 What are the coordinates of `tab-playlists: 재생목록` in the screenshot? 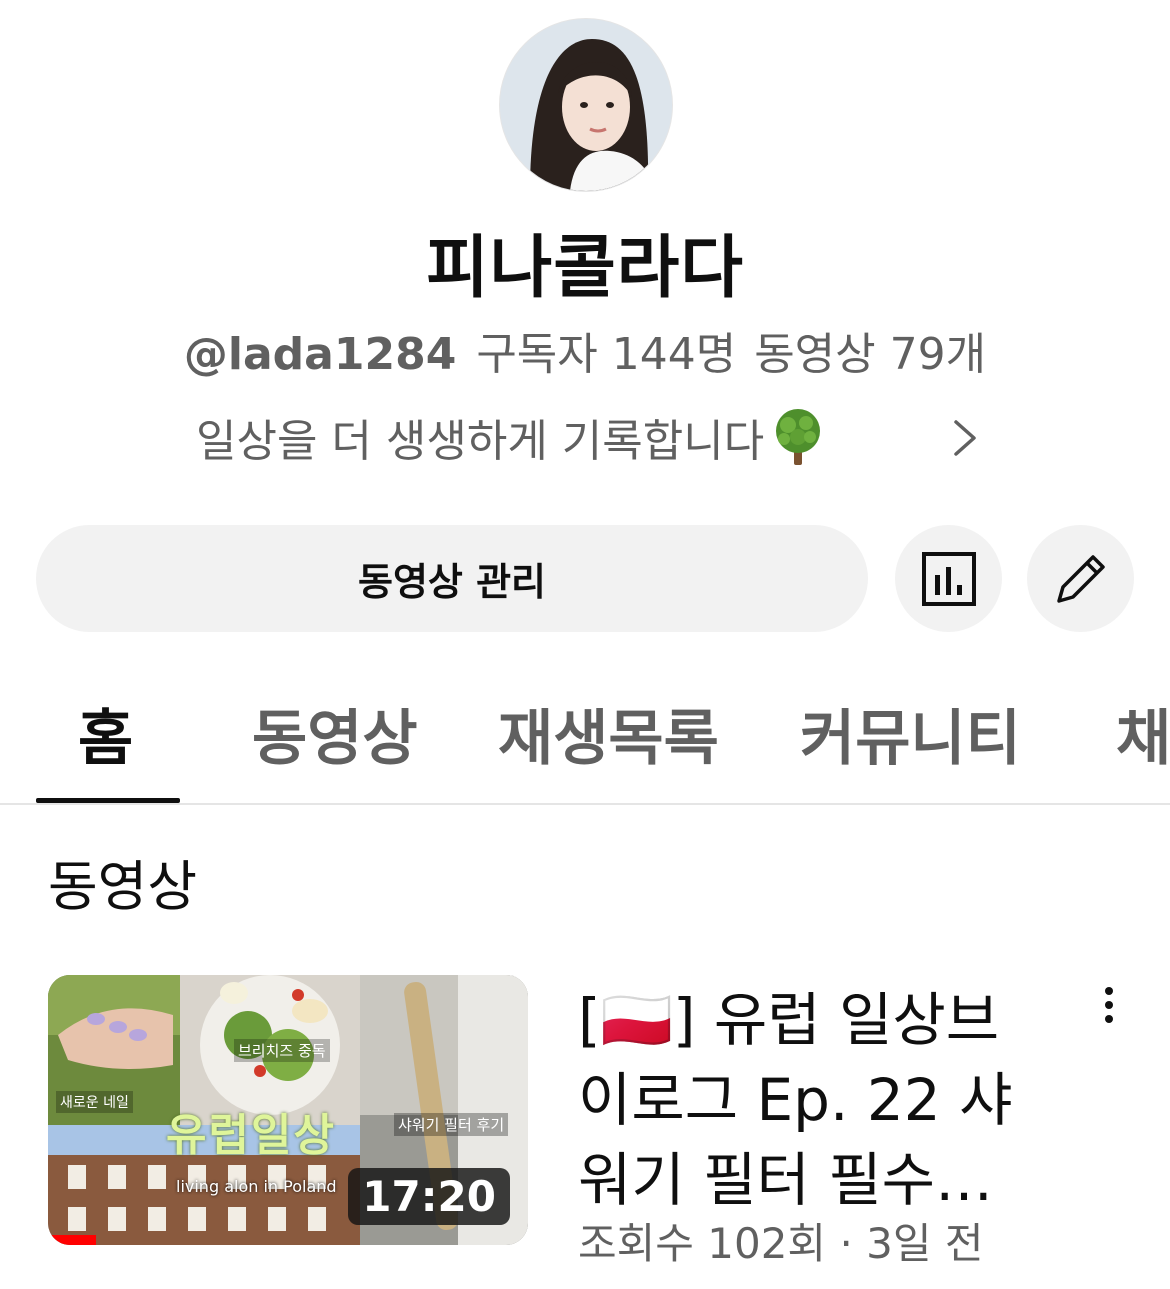 It's located at (608, 733).